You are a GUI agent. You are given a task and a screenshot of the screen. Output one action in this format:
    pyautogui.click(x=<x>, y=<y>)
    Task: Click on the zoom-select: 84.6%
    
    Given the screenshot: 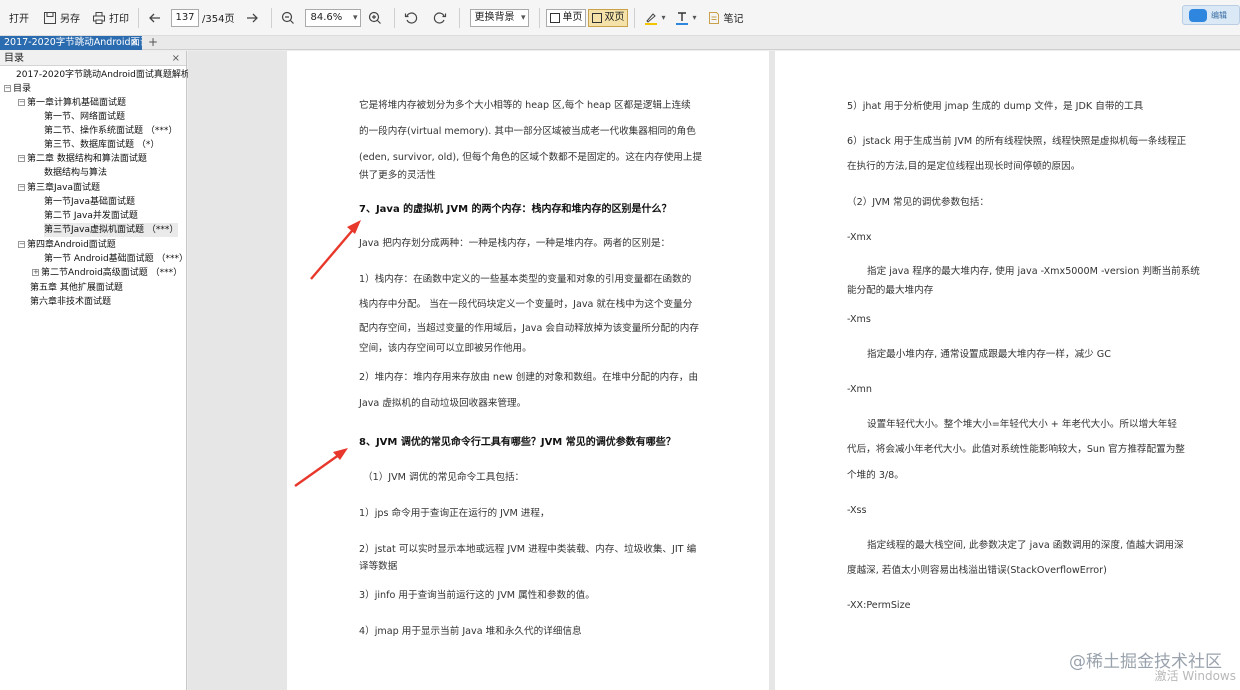 What is the action you would take?
    pyautogui.click(x=333, y=17)
    